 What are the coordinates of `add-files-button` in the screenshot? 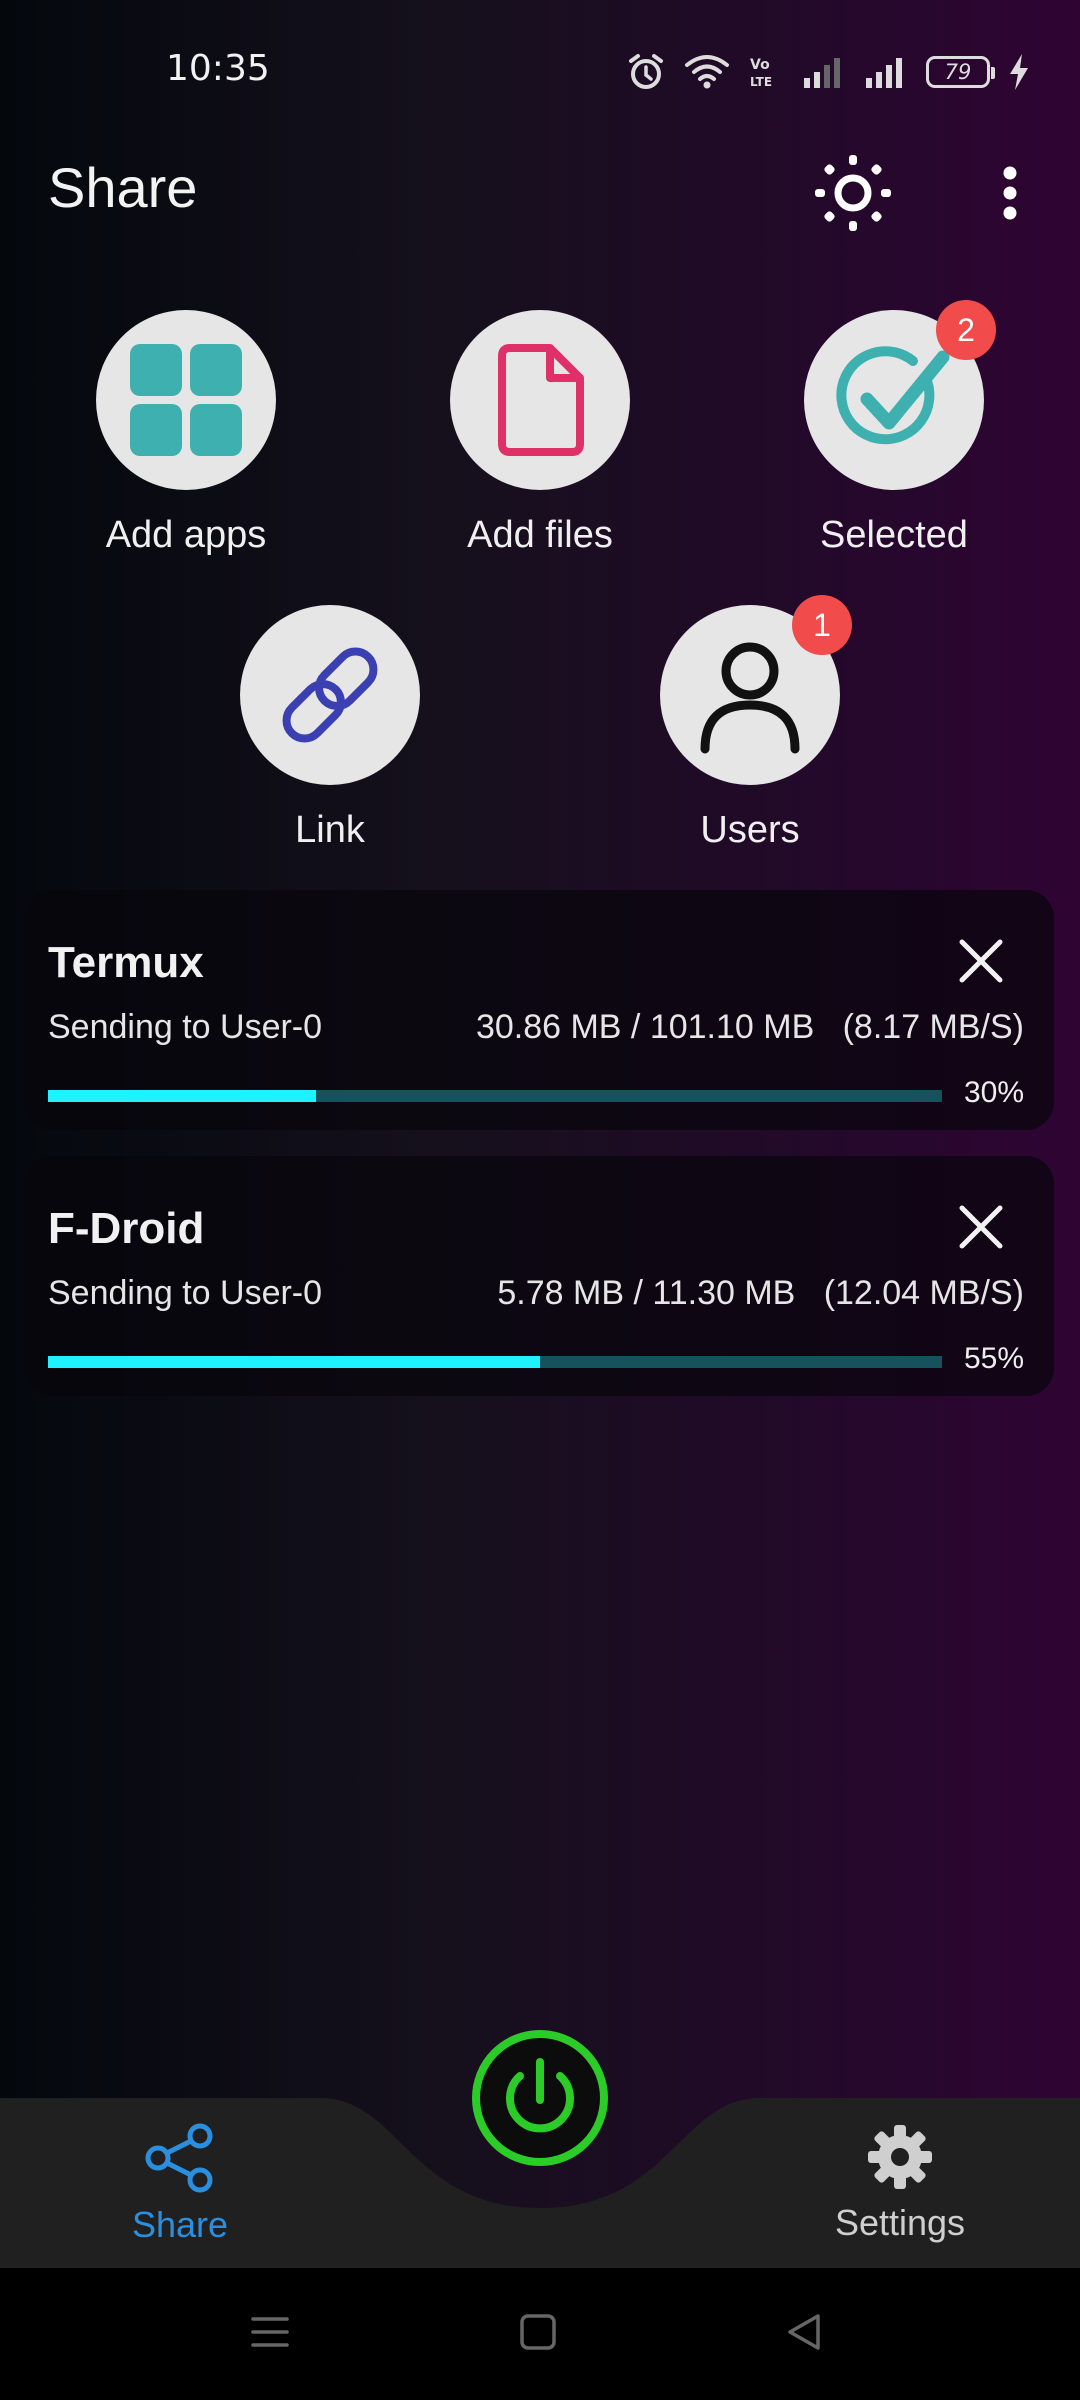 It's located at (540, 400).